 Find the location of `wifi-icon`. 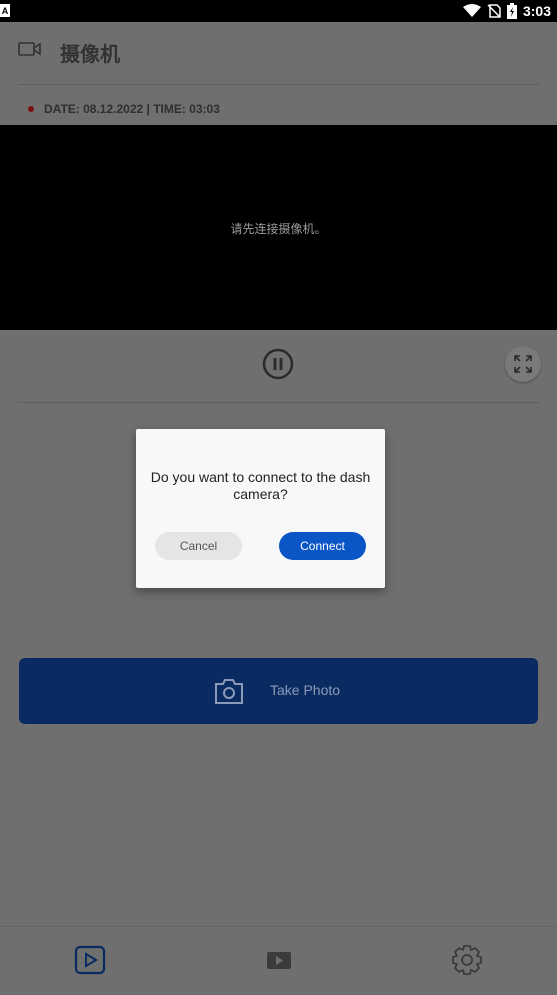

wifi-icon is located at coordinates (471, 10).